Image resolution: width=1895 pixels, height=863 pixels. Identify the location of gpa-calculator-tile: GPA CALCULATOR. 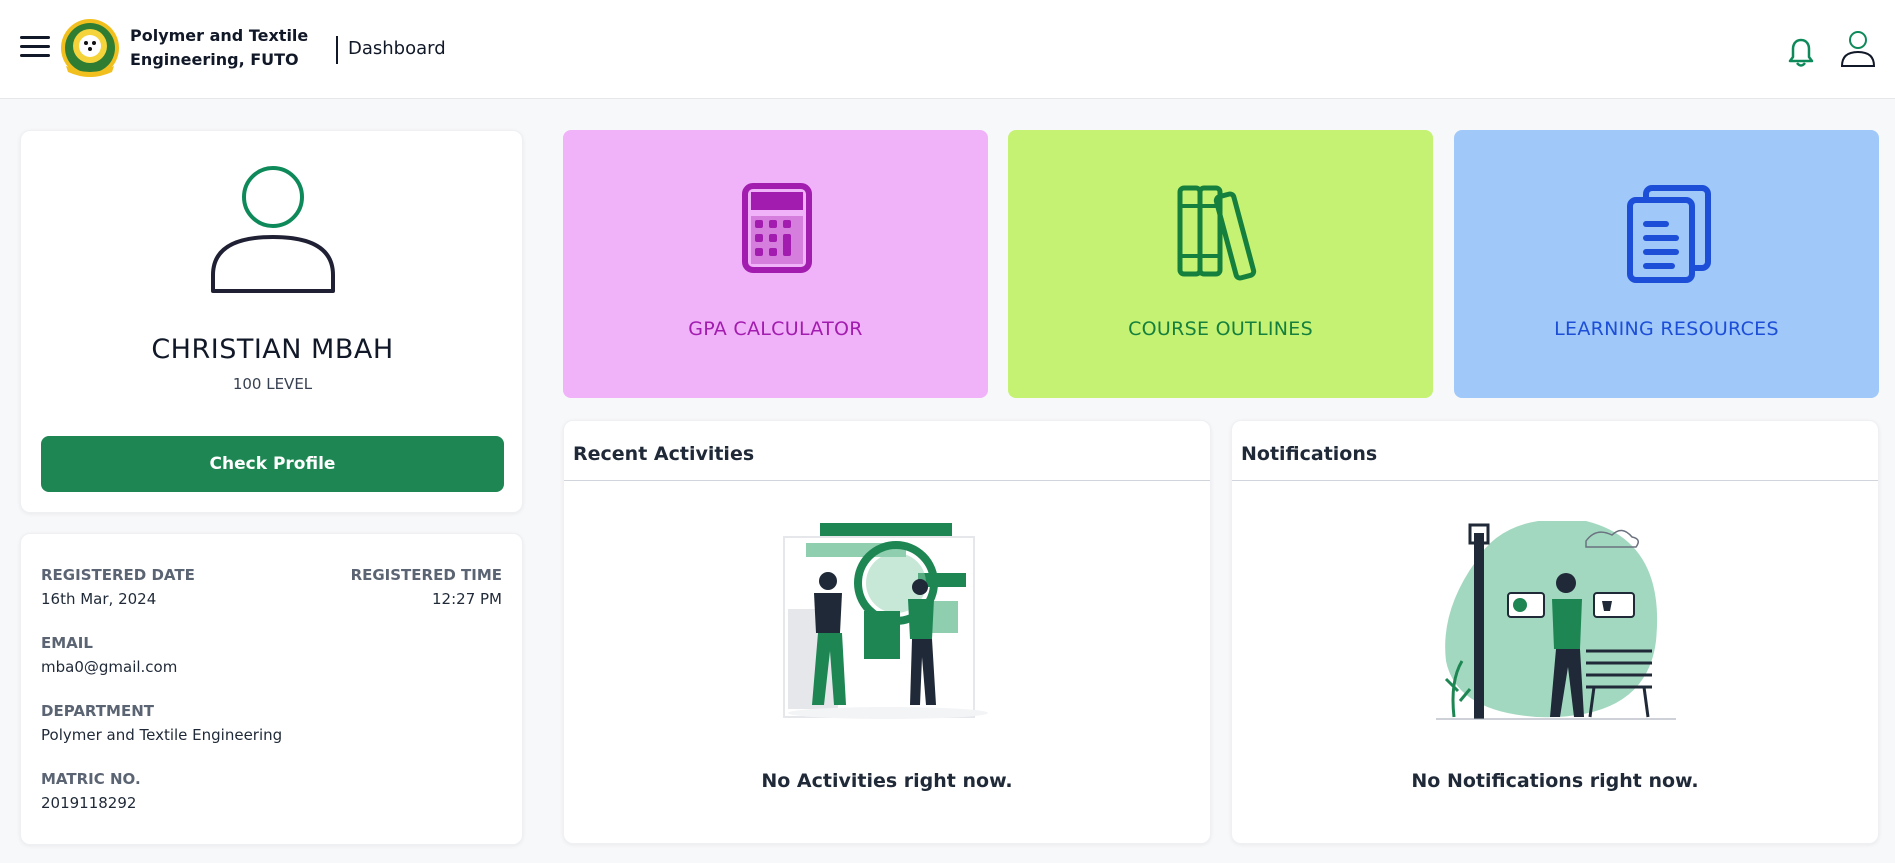
(775, 264).